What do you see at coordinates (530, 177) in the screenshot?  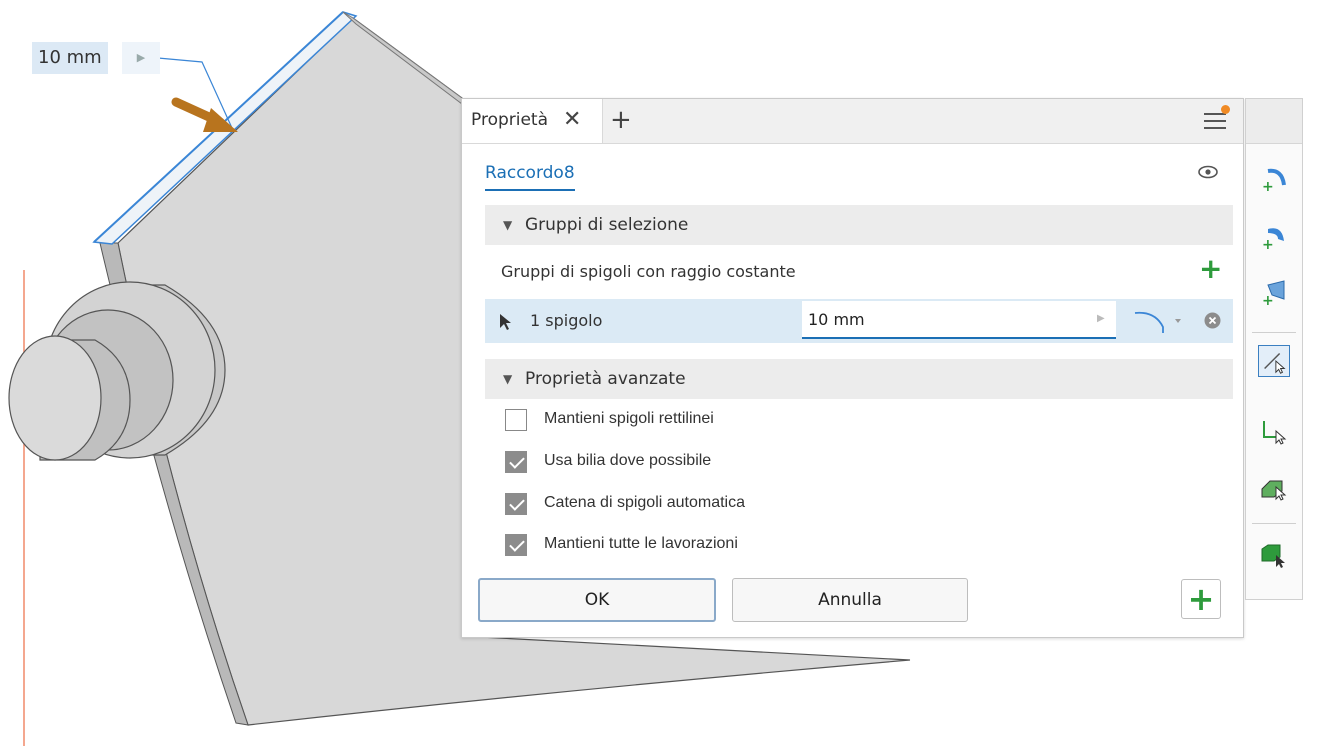 I see `feature-name-field: Raccordo8` at bounding box center [530, 177].